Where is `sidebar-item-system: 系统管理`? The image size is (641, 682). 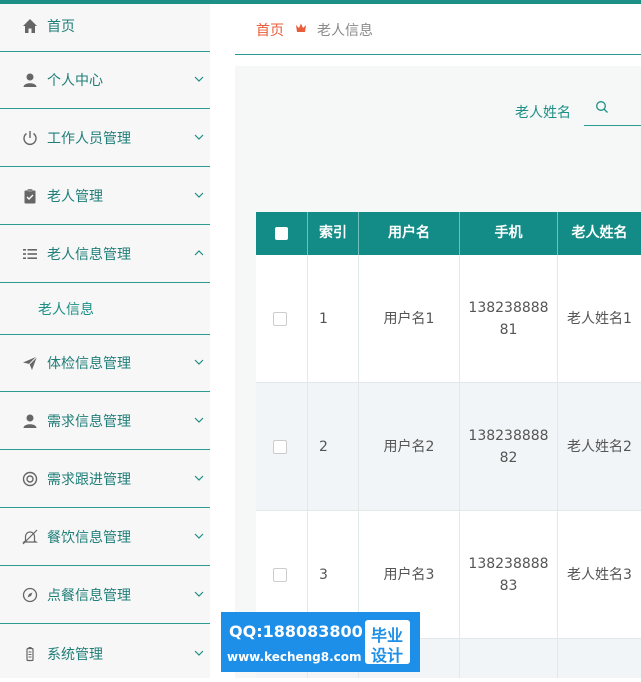
sidebar-item-system: 系统管理 is located at coordinates (105, 653).